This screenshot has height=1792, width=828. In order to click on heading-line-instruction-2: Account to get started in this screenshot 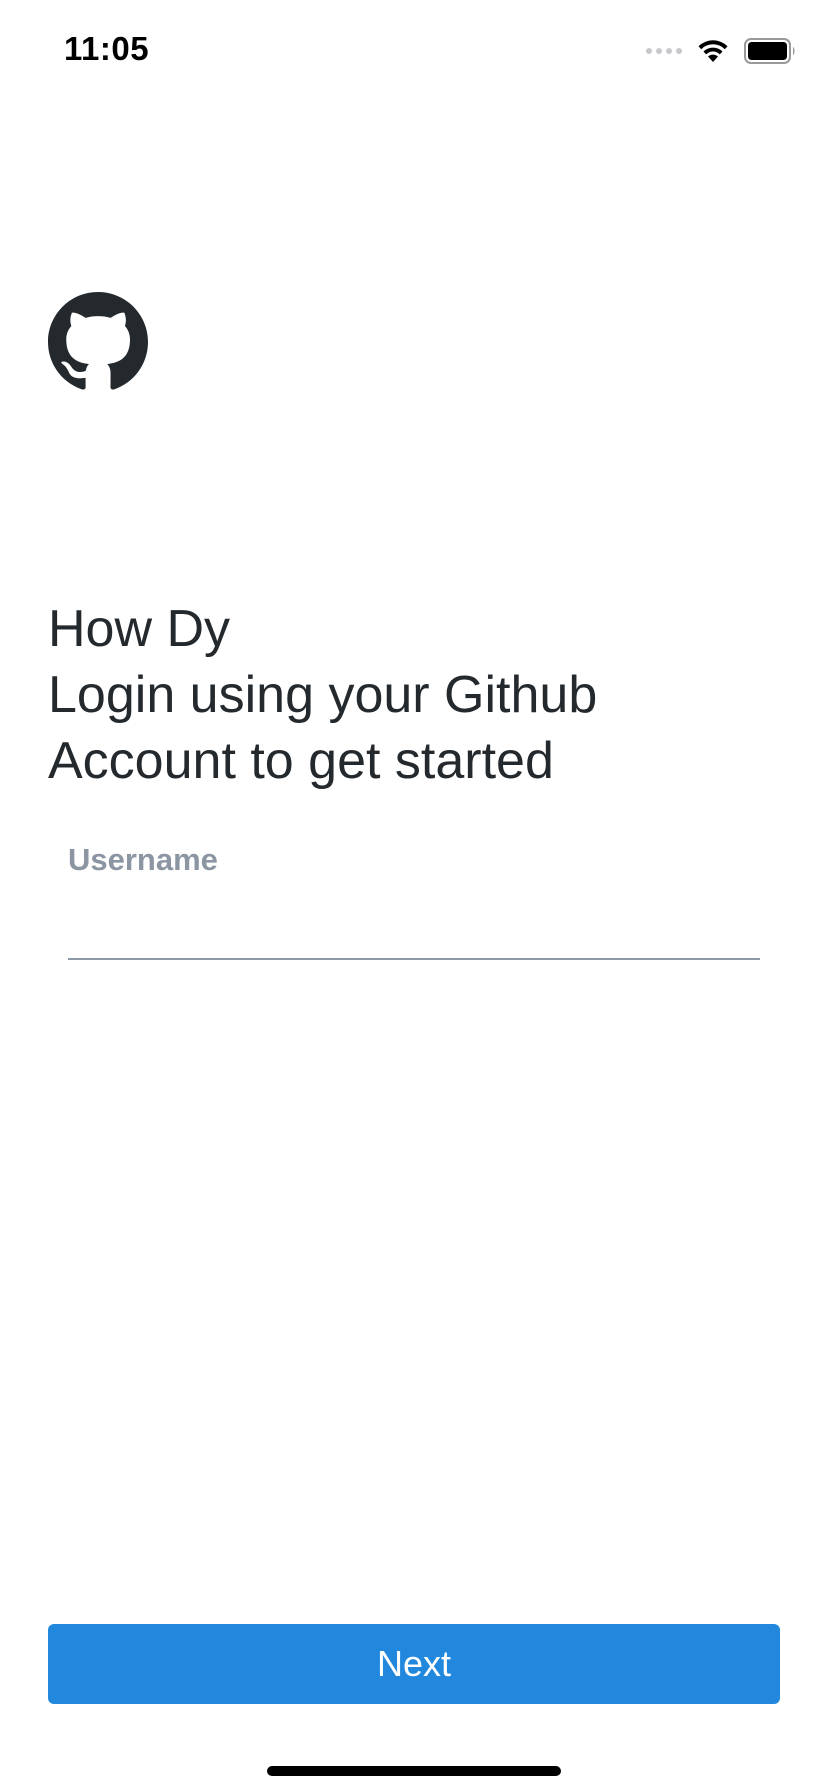, I will do `click(301, 761)`.